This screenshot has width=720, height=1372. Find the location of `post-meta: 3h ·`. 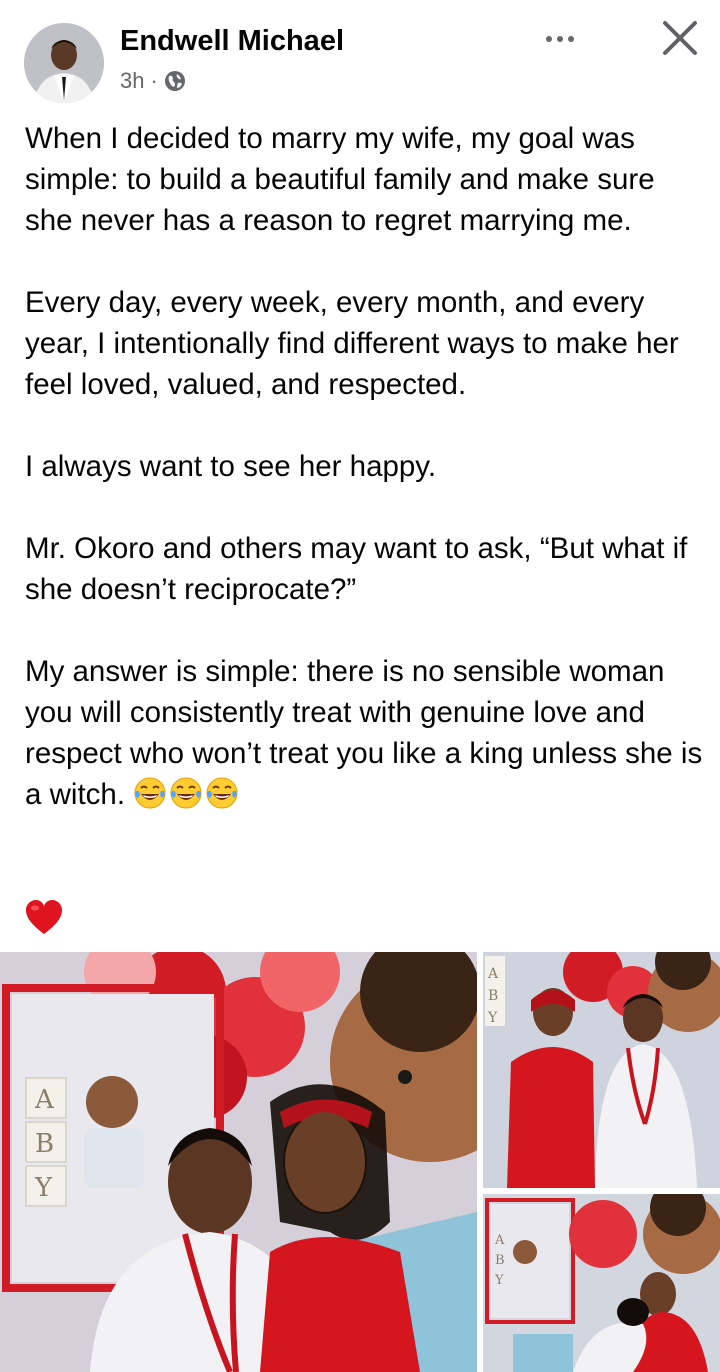

post-meta: 3h · is located at coordinates (153, 81).